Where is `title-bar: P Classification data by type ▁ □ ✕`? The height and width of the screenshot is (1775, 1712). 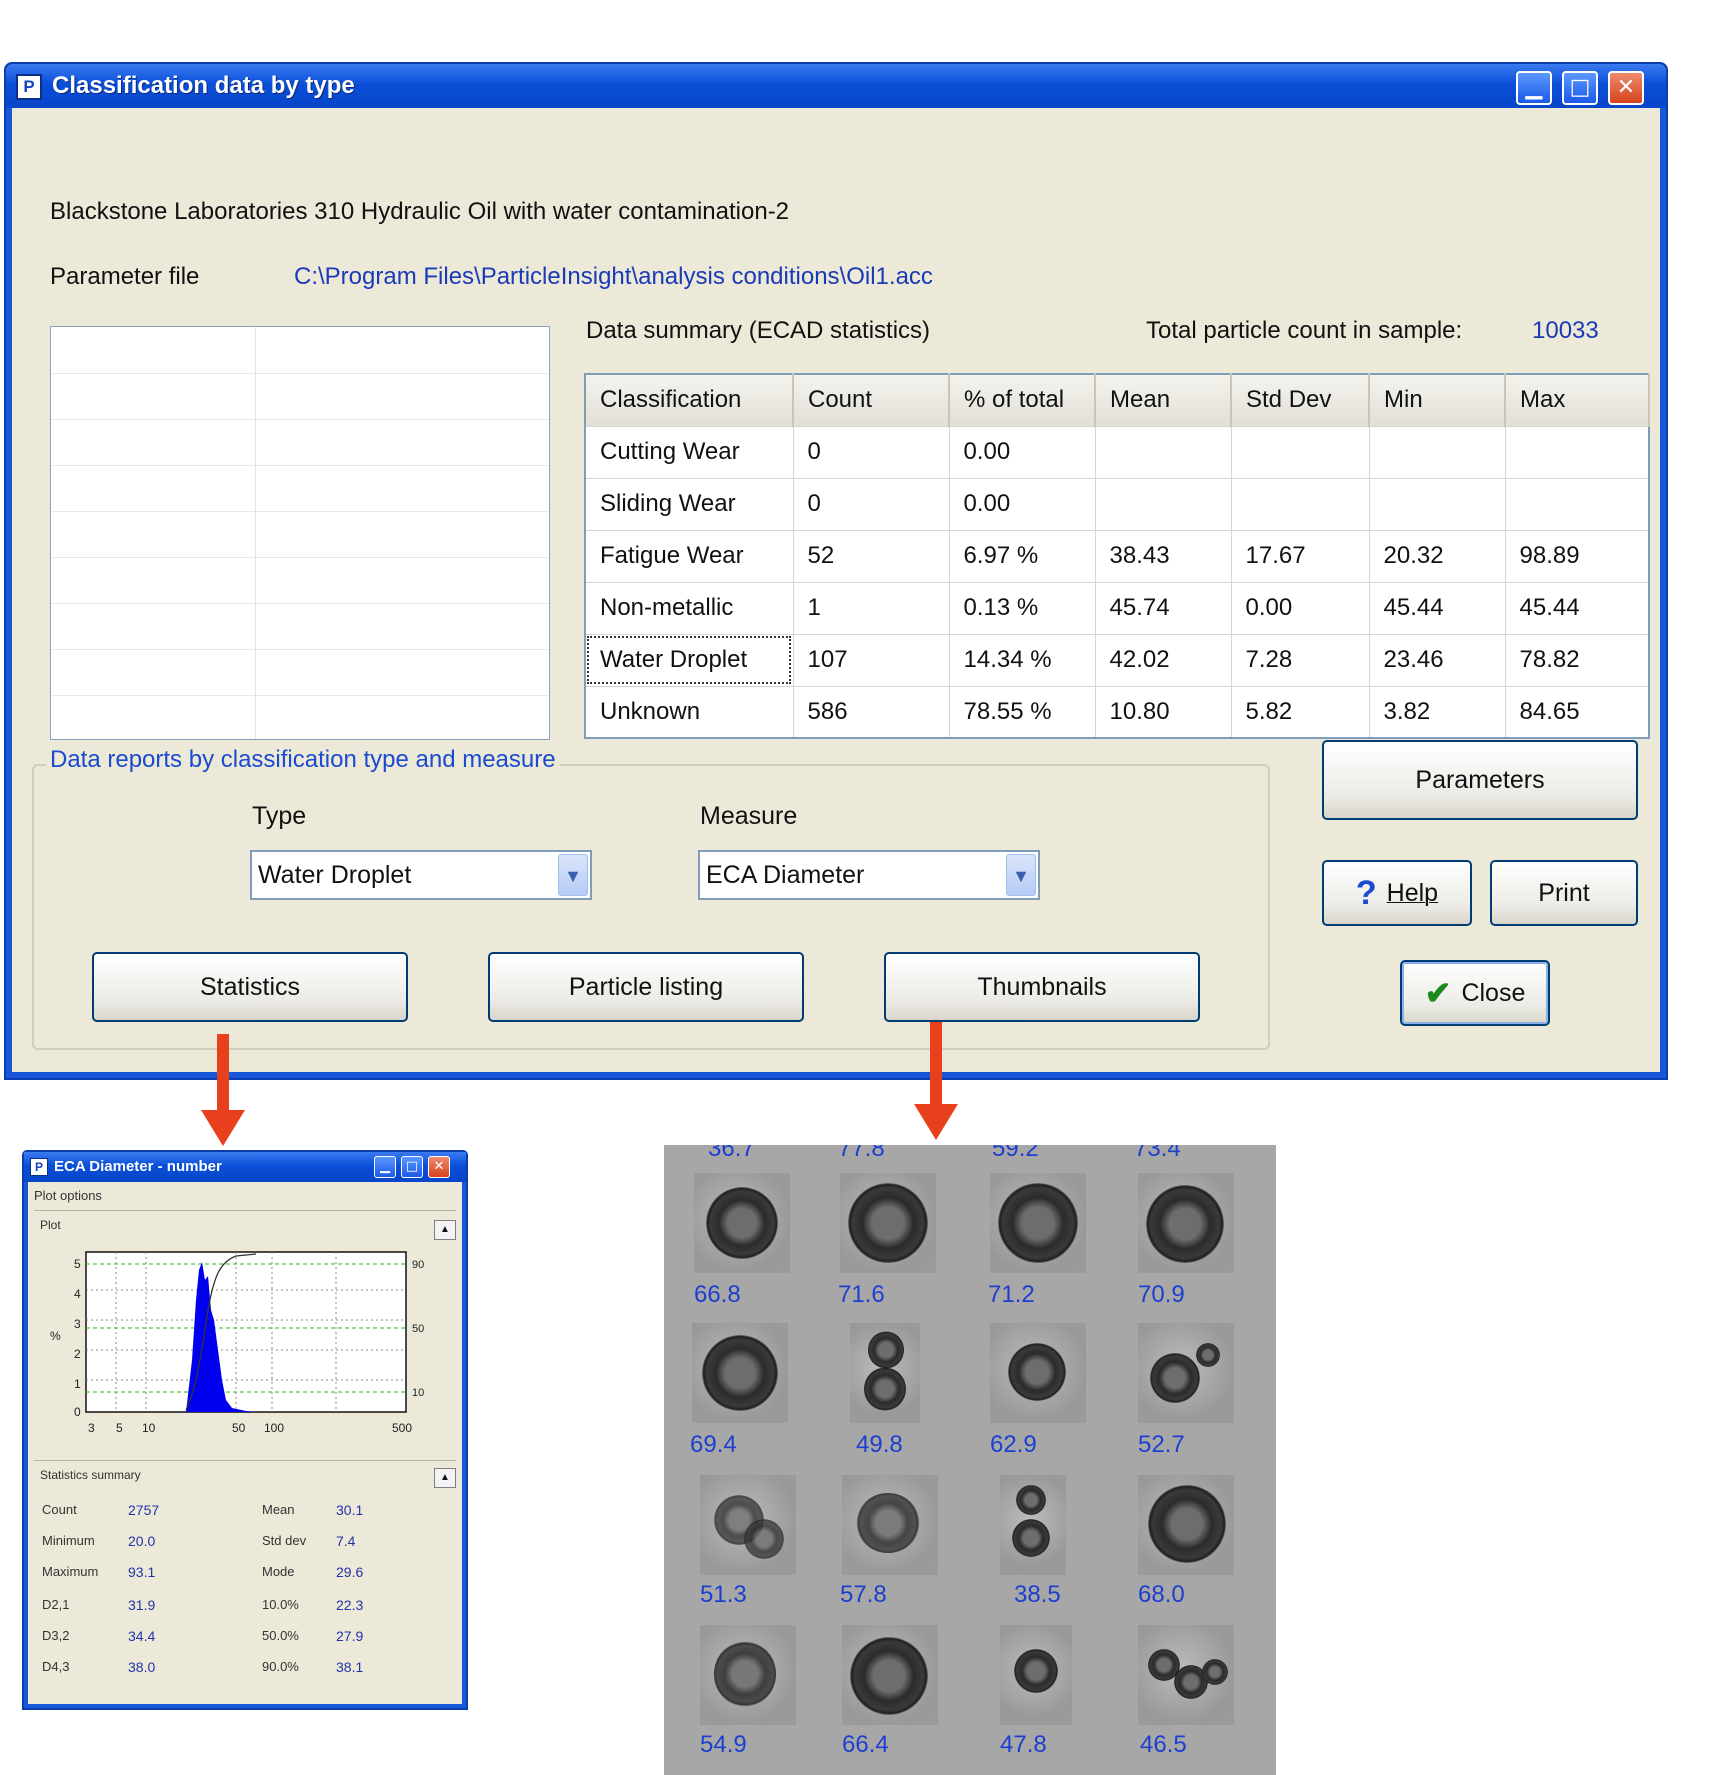 title-bar: P Classification data by type ▁ □ ✕ is located at coordinates (836, 86).